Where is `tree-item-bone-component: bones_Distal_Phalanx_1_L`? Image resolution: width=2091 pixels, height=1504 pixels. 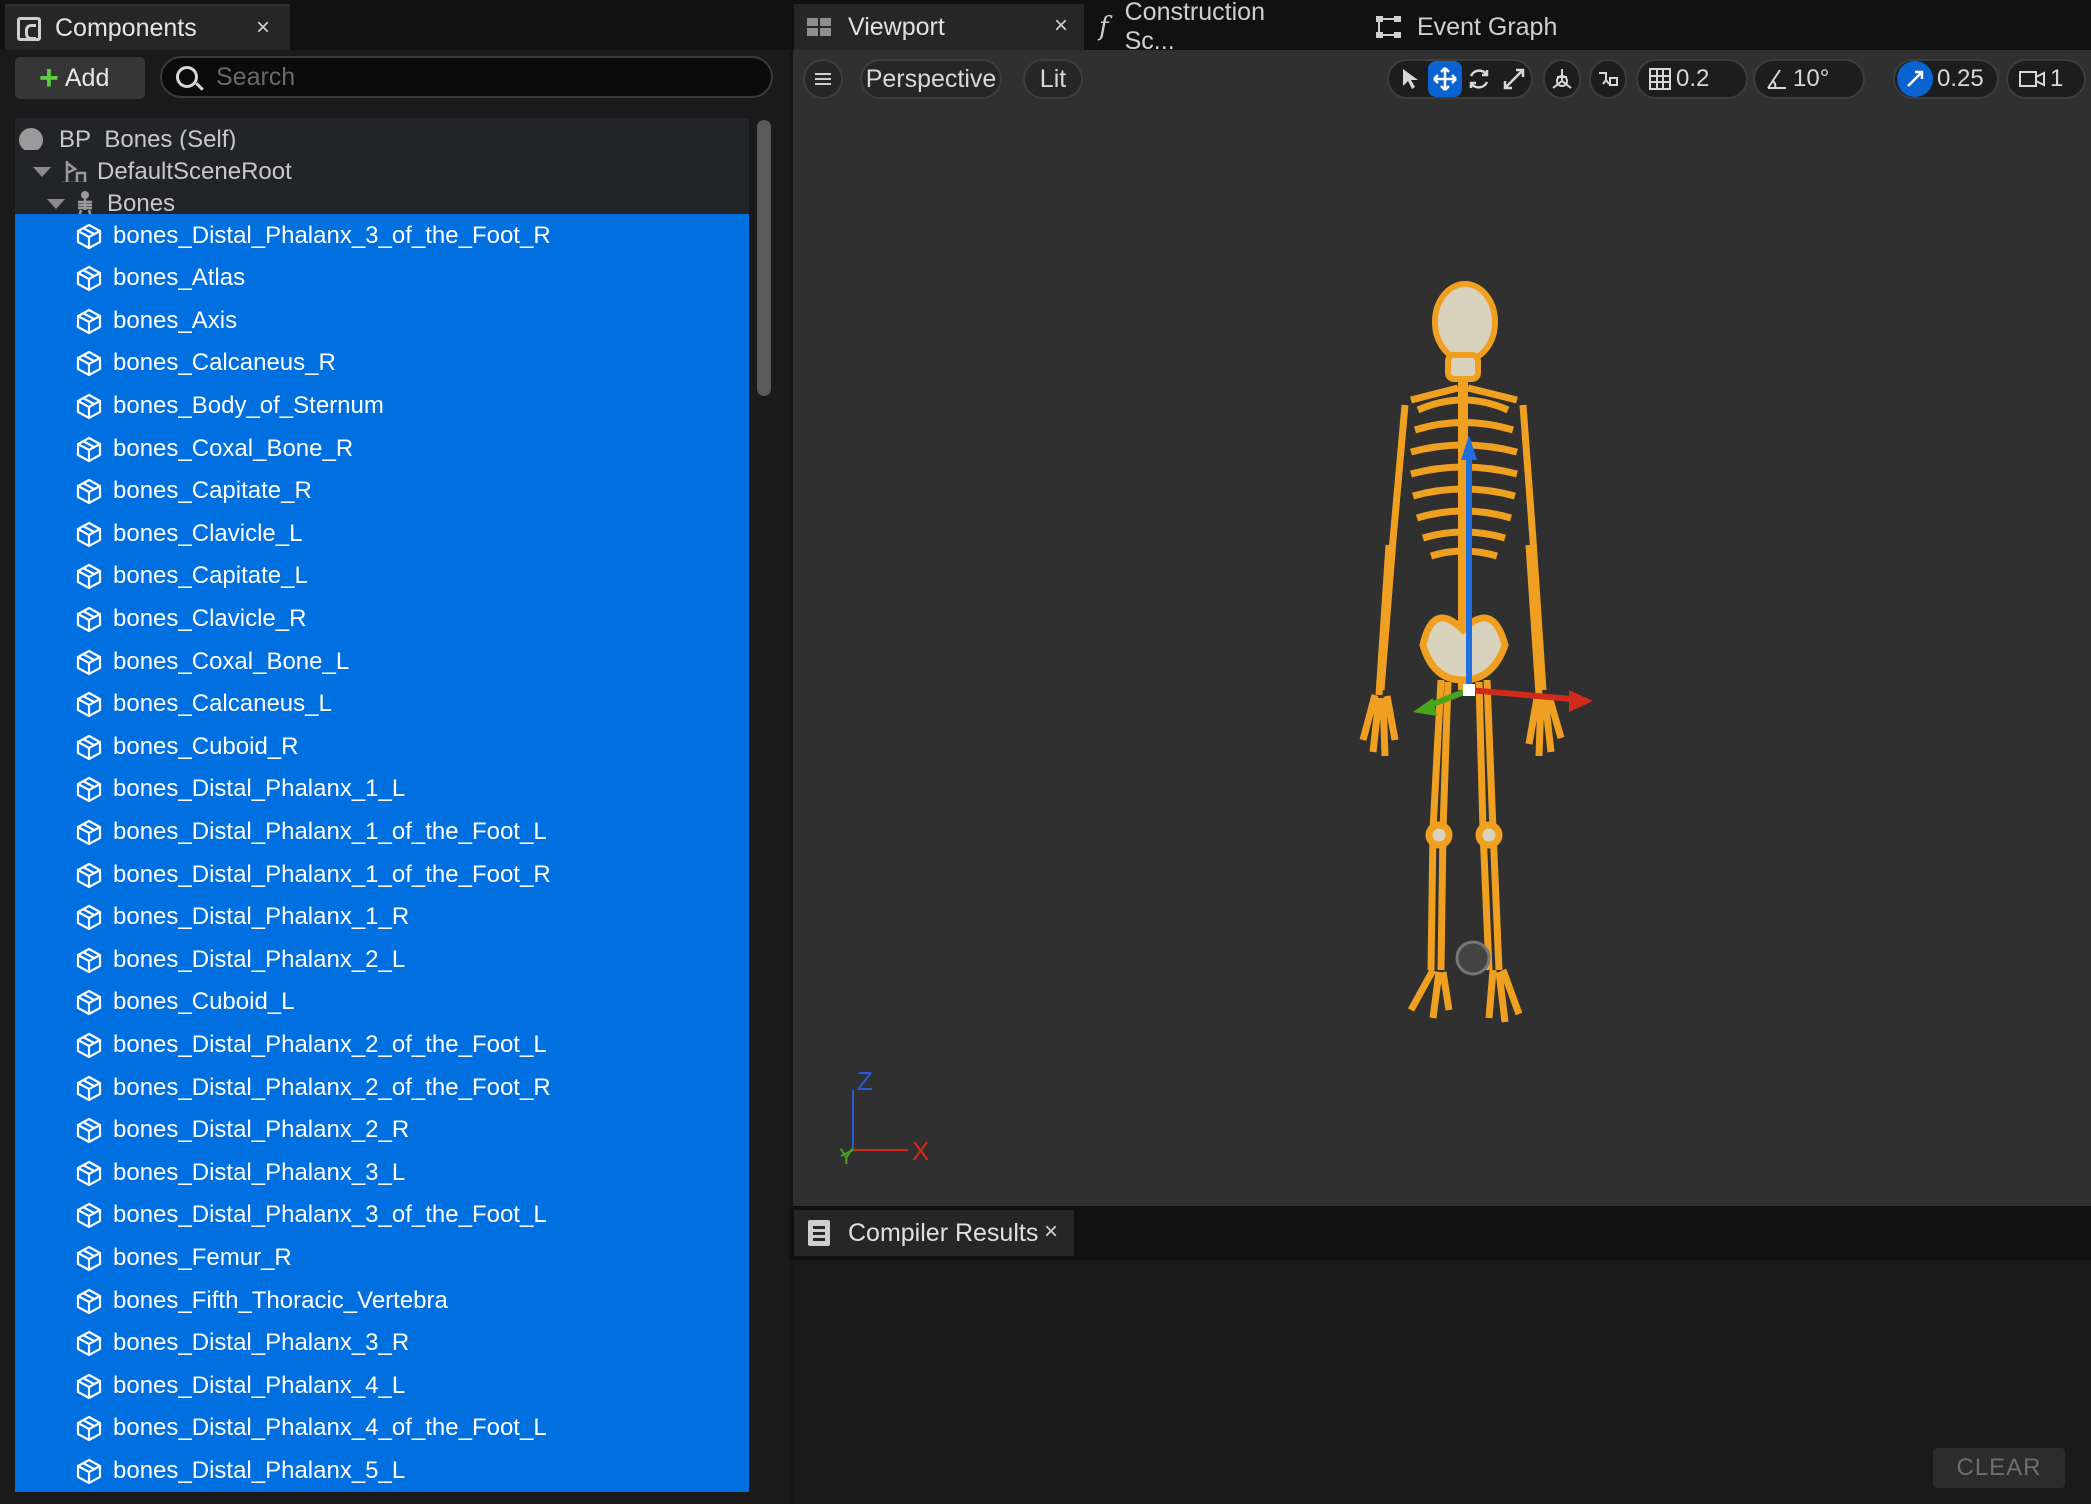
tree-item-bone-component: bones_Distal_Phalanx_1_L is located at coordinates (382, 789).